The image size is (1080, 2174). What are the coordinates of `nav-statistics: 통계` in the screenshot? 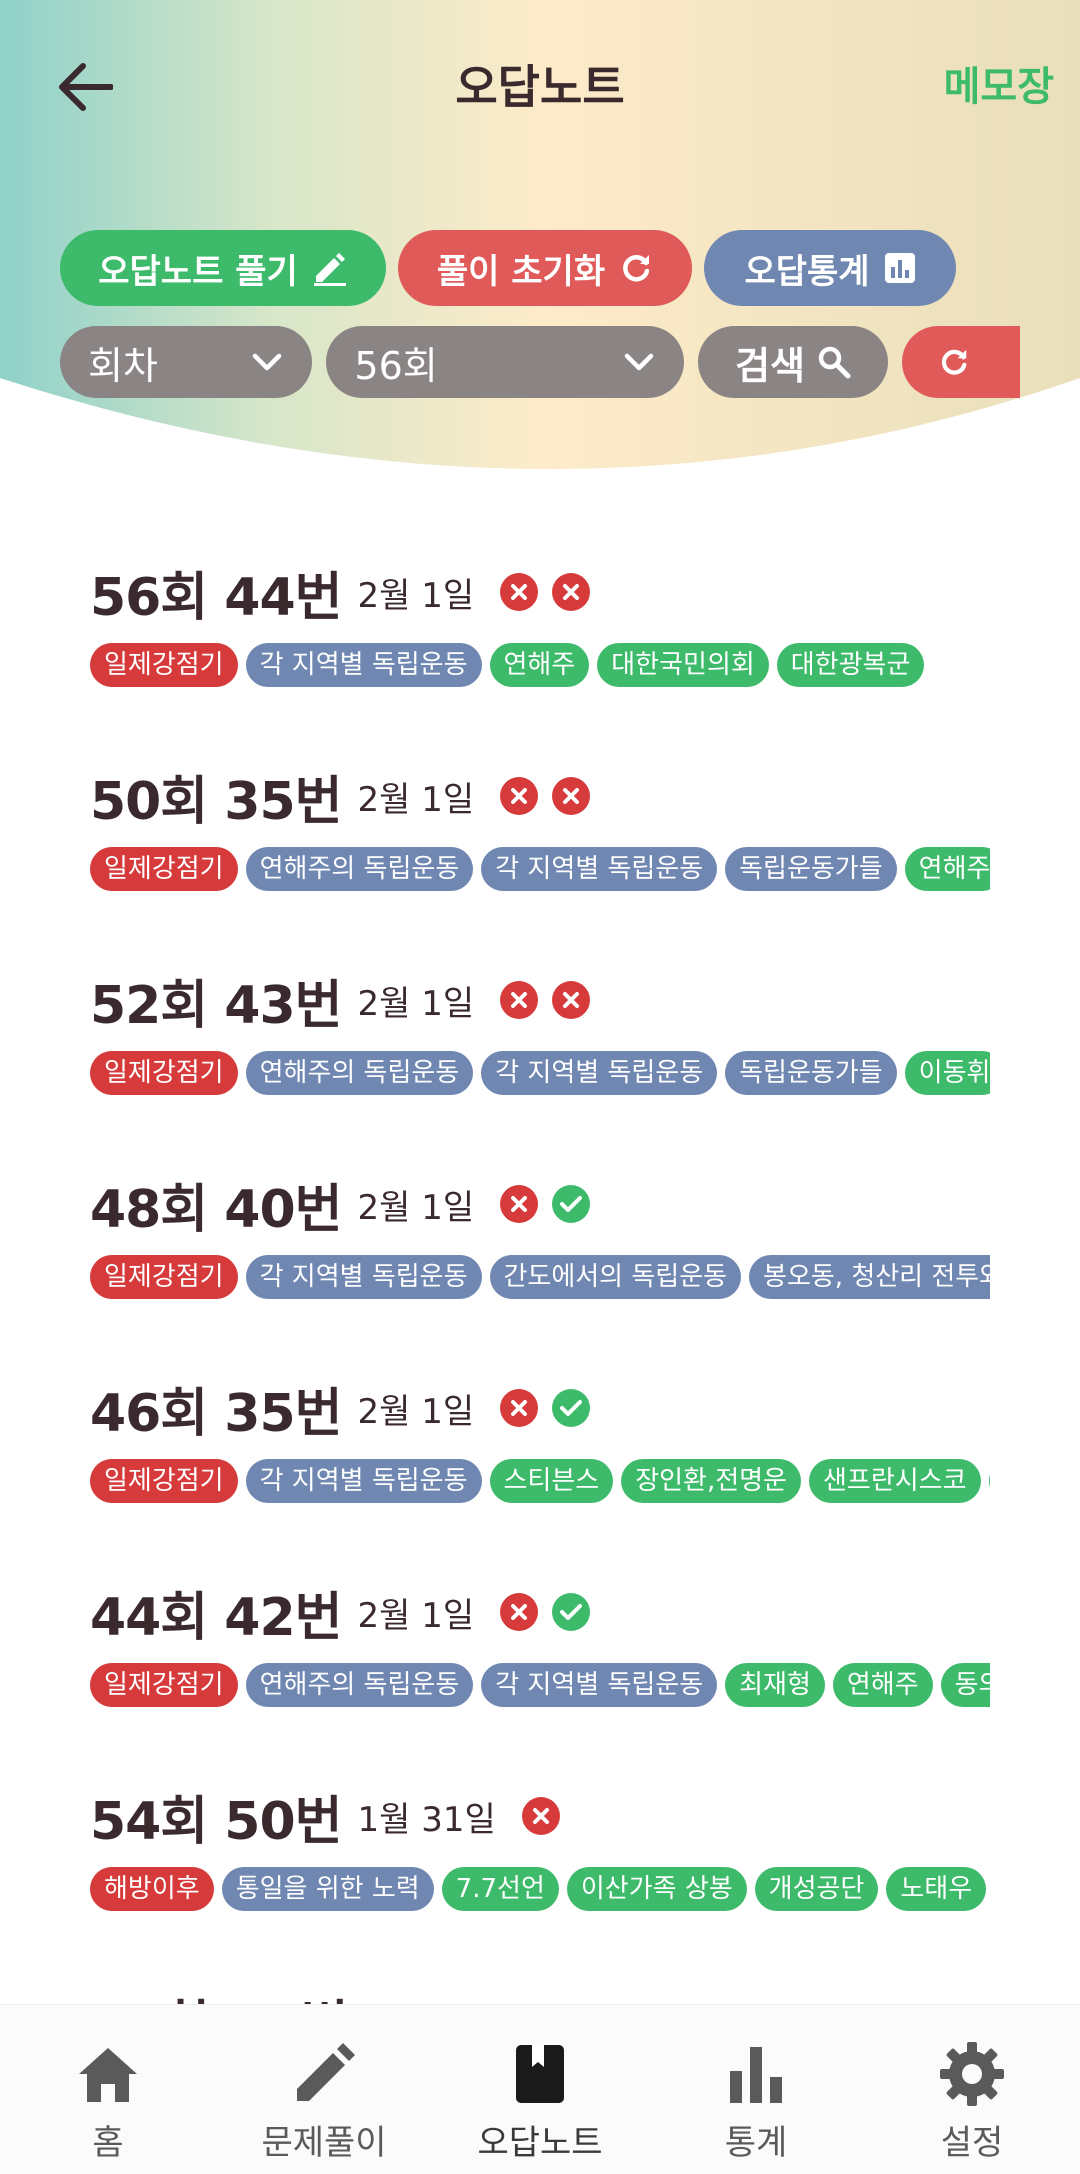 It's located at (756, 2089).